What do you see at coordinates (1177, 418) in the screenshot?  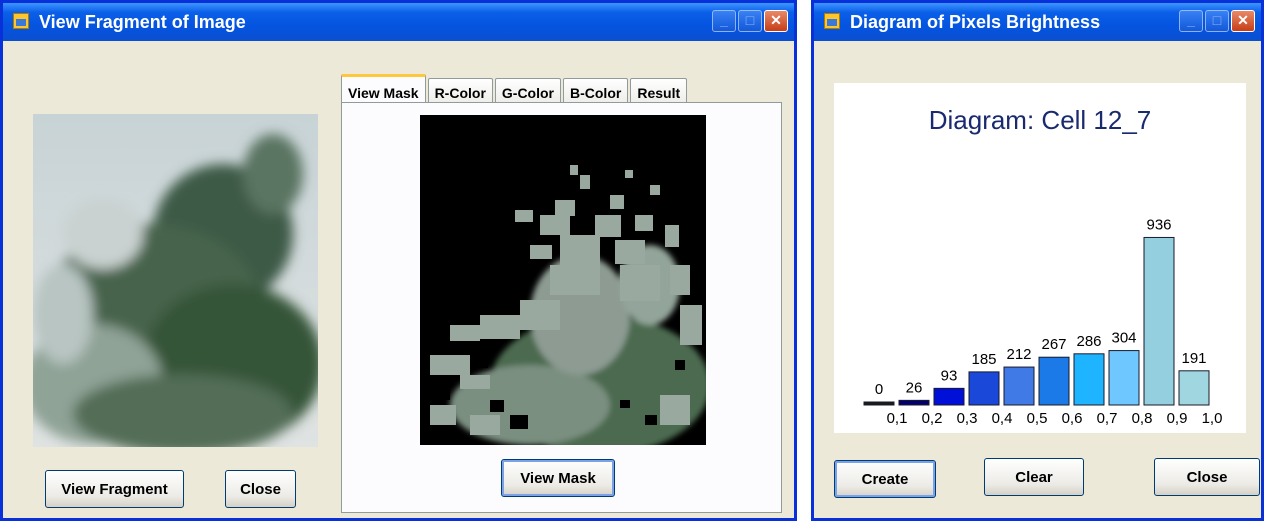 I see `x-tick-label: 0,9` at bounding box center [1177, 418].